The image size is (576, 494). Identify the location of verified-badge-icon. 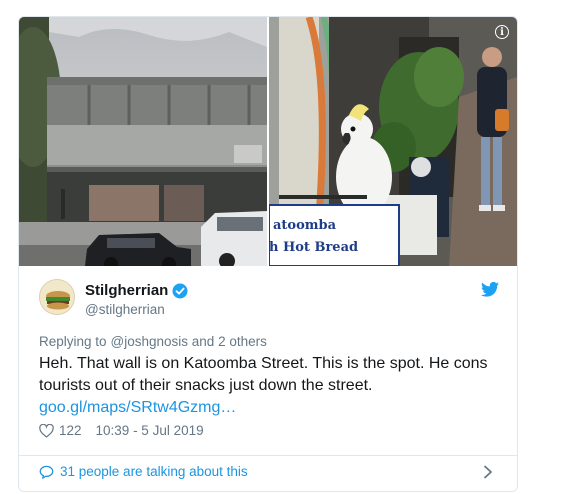
(180, 291).